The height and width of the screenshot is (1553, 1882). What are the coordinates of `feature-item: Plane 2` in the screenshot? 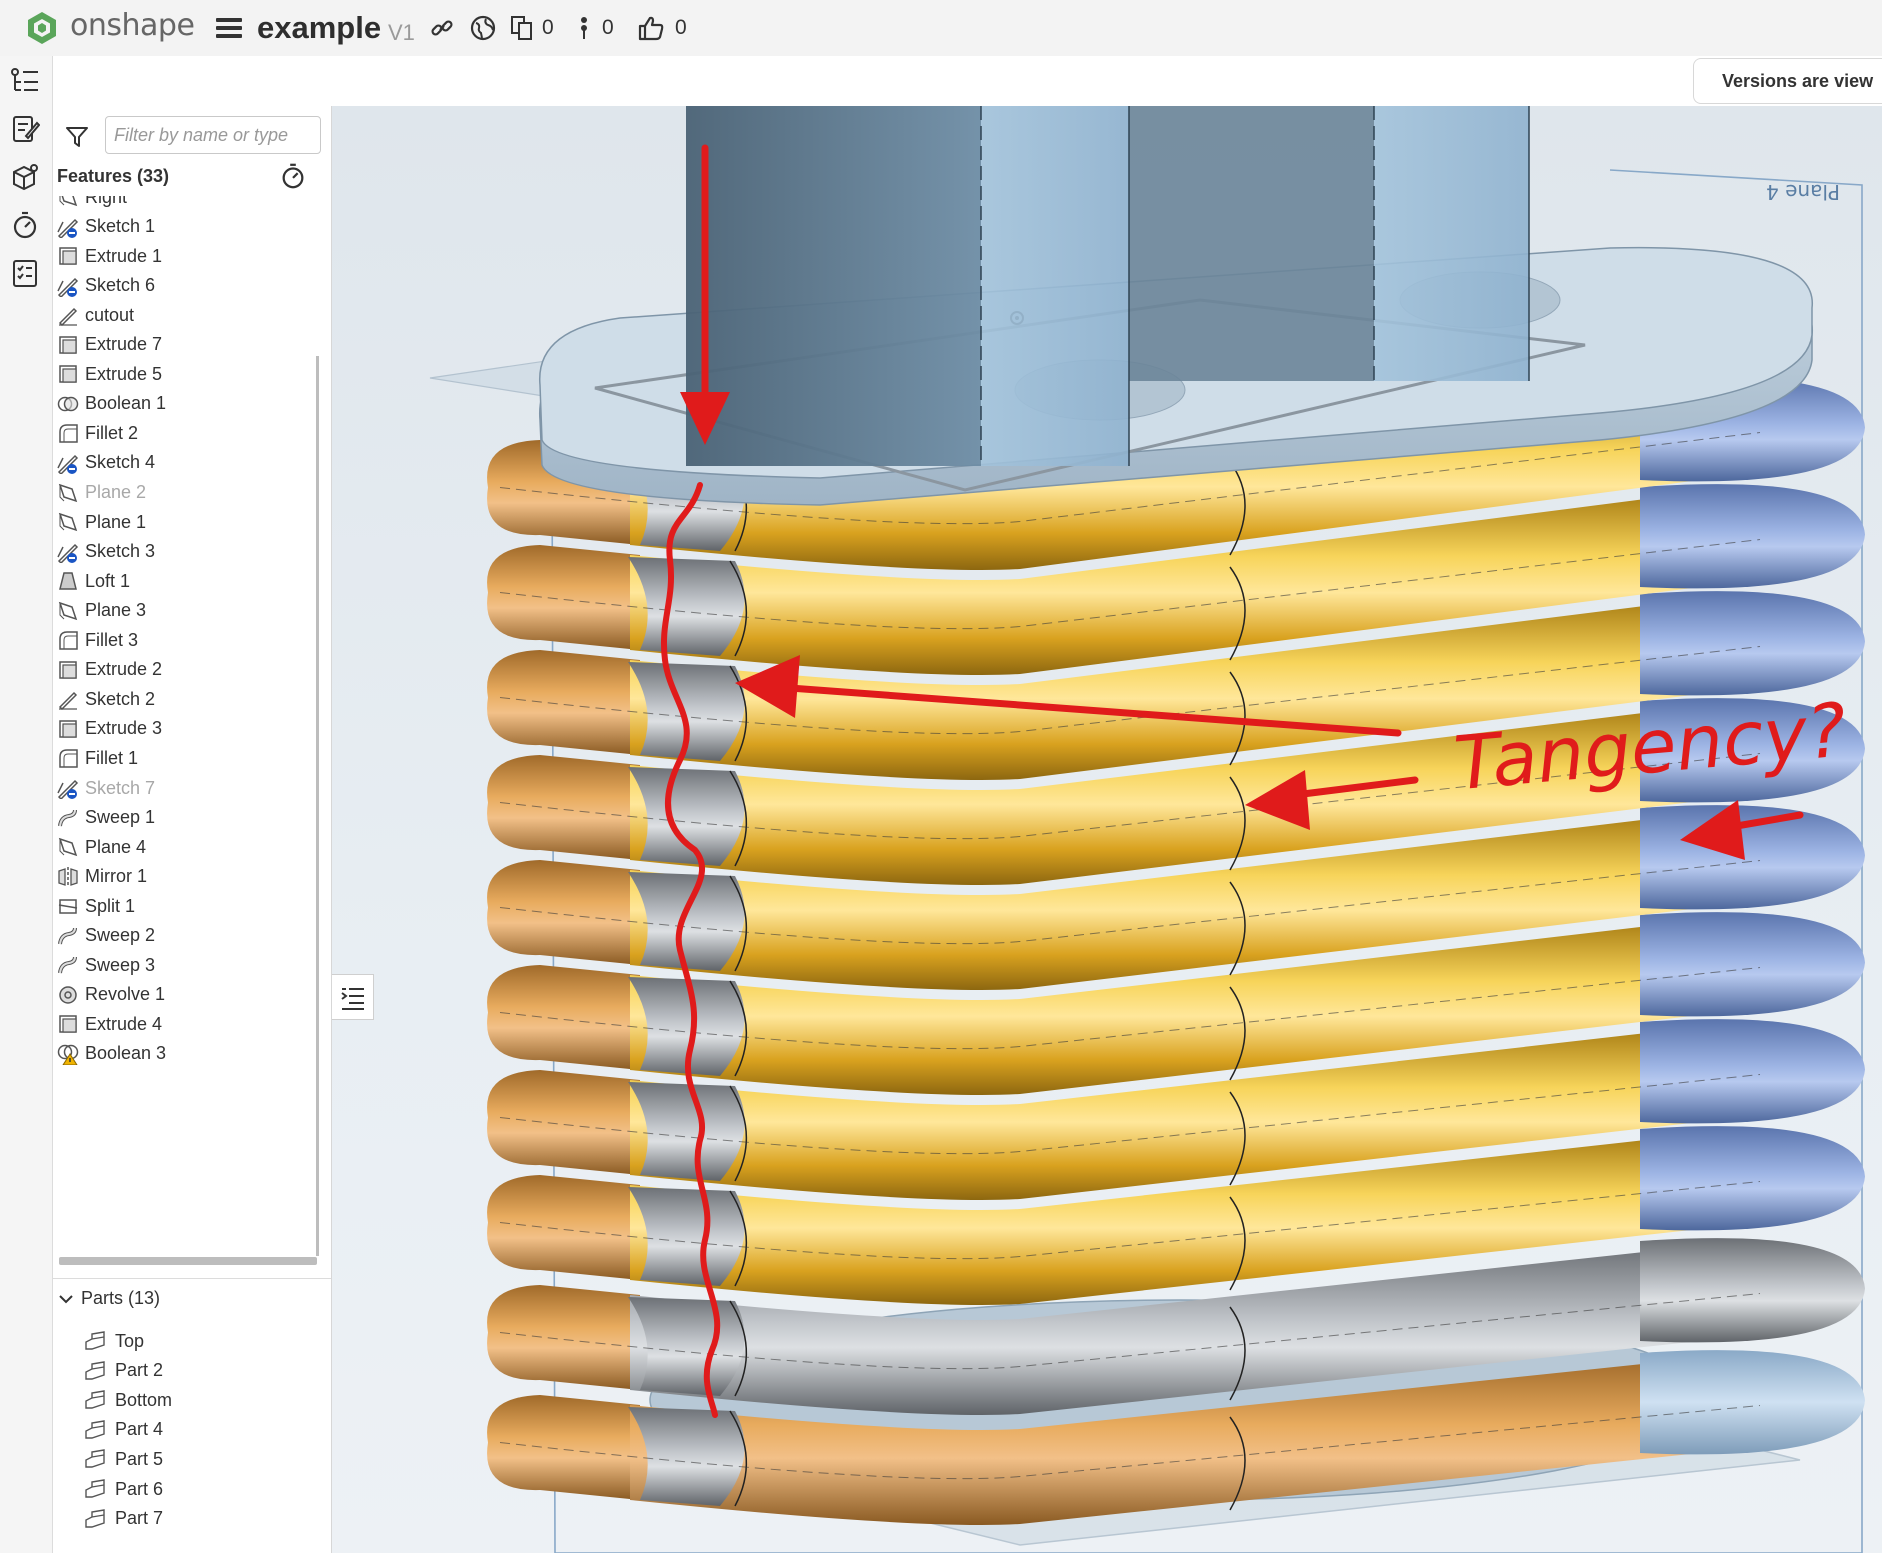 It's located at (101, 493).